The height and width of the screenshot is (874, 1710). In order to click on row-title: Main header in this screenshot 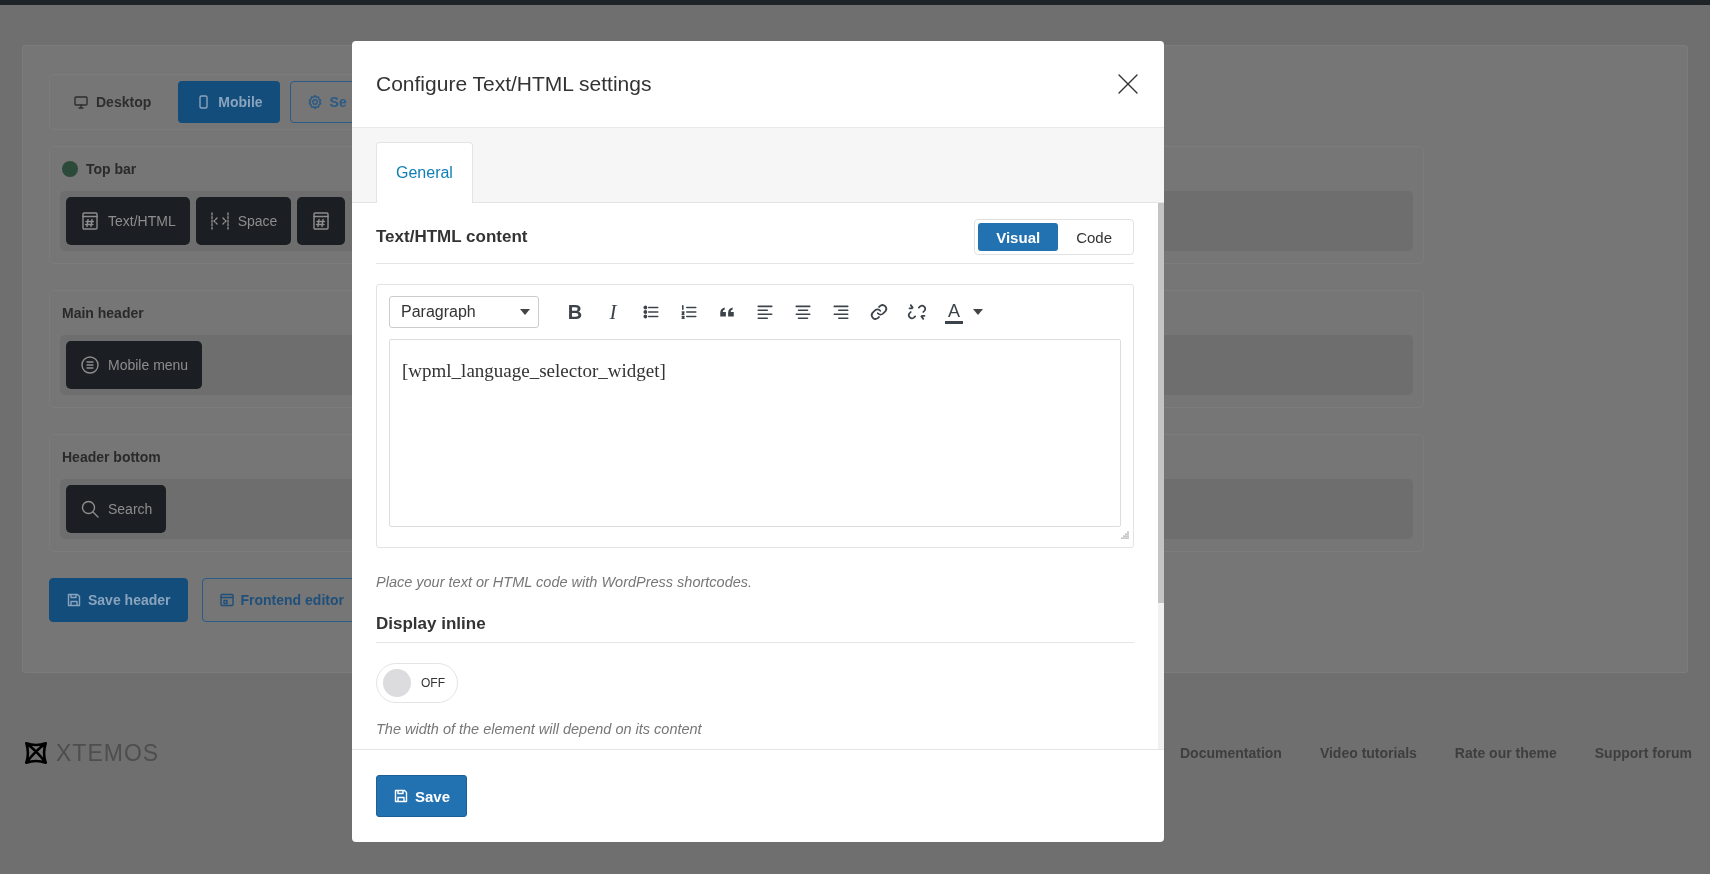, I will do `click(103, 313)`.